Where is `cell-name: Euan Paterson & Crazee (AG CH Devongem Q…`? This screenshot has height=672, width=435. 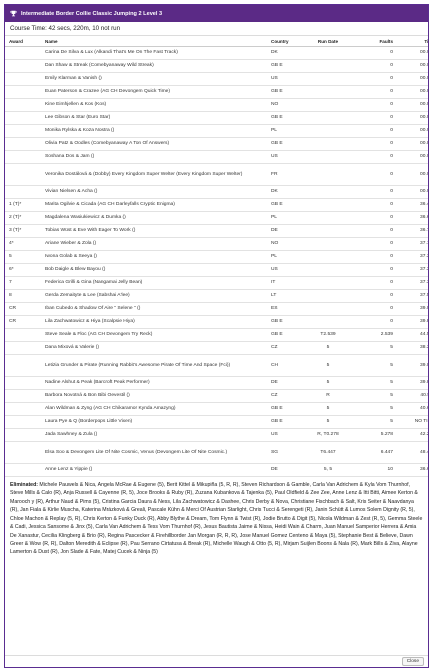
cell-name: Euan Paterson & Crazee (AG CH Devongem Q… is located at coordinates (154, 92).